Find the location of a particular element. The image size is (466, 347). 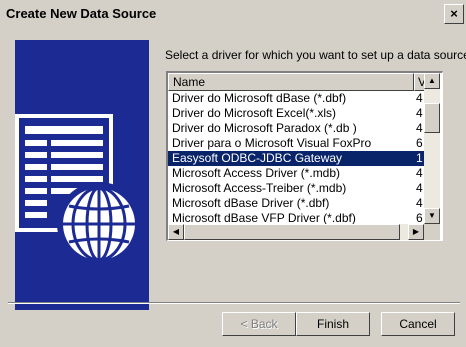

scroll-down-button: ▼ is located at coordinates (432, 216).